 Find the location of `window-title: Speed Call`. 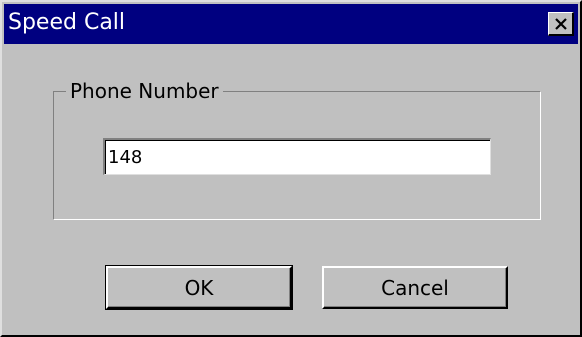

window-title: Speed Call is located at coordinates (67, 22).